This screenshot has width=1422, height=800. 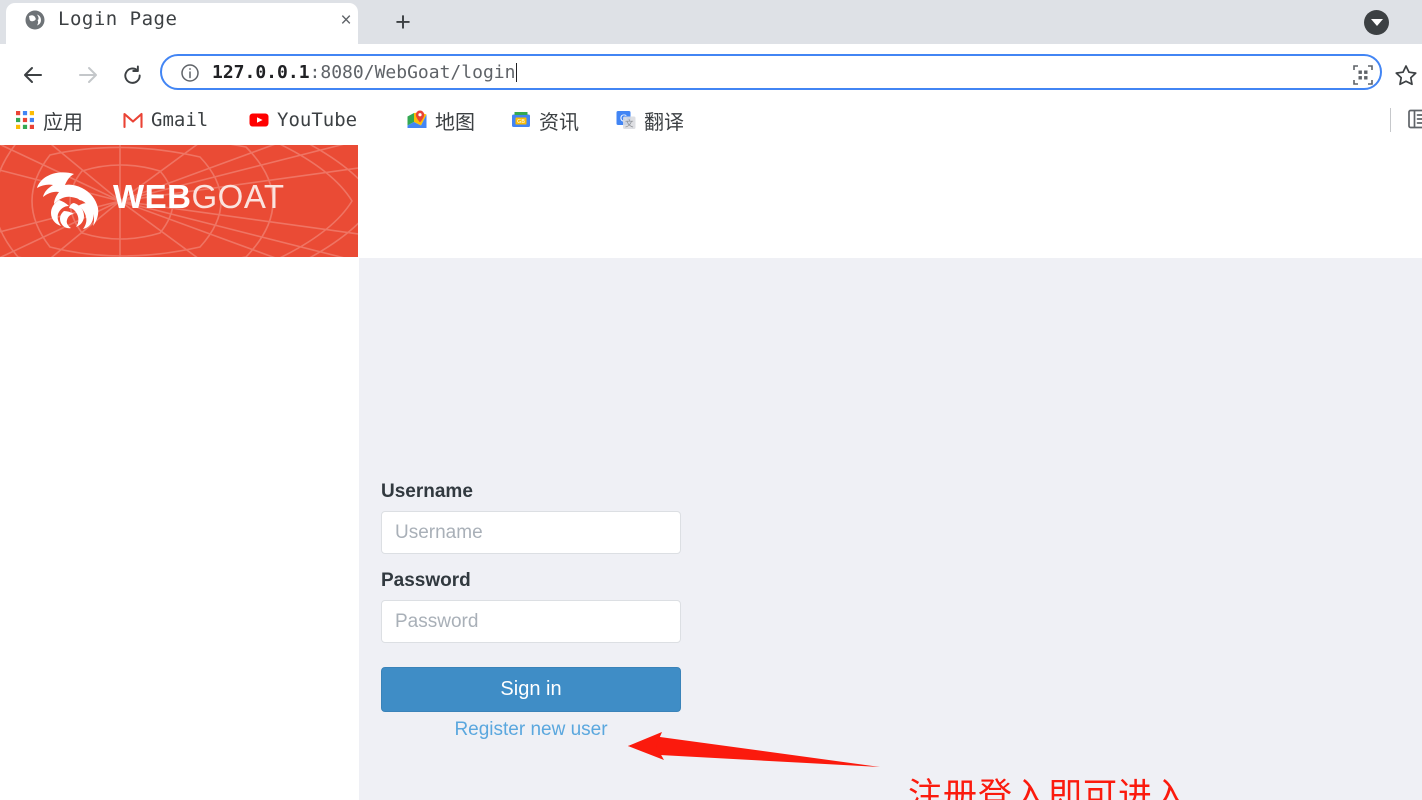 I want to click on brand-wordmark: WEBGOAT, so click(x=199, y=197).